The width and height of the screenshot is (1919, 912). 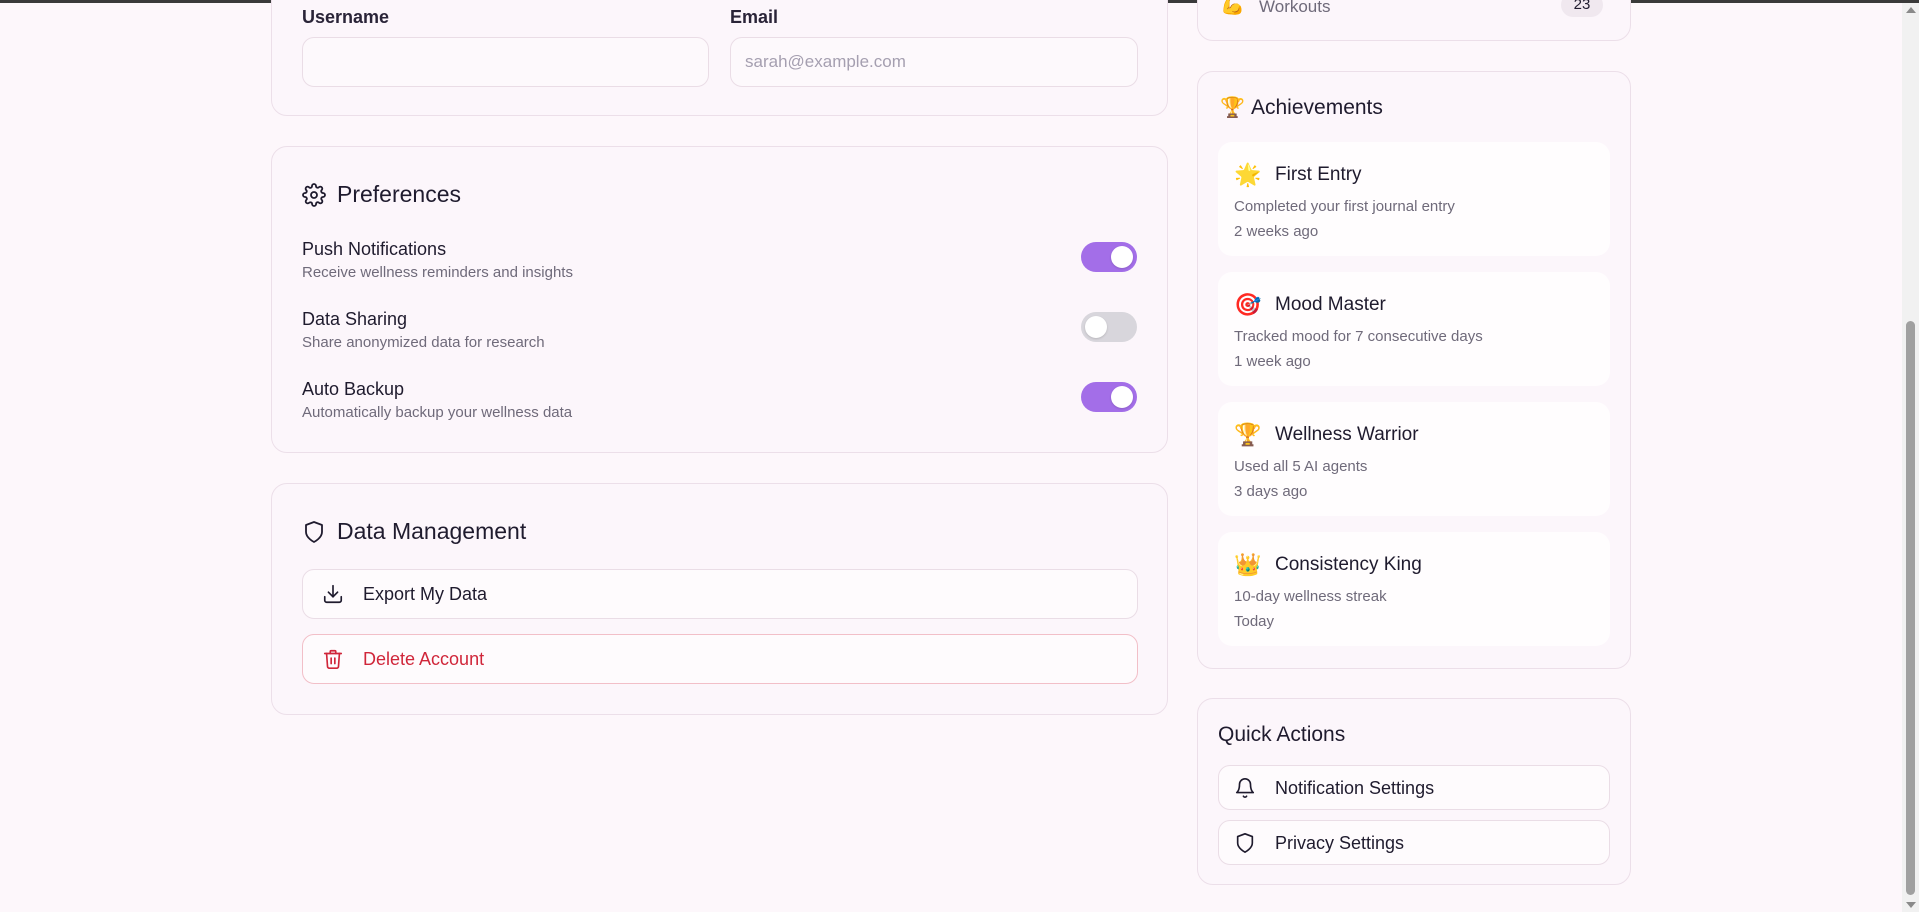 What do you see at coordinates (1310, 596) in the screenshot?
I see `achievement-desc: 10-day wellness streak` at bounding box center [1310, 596].